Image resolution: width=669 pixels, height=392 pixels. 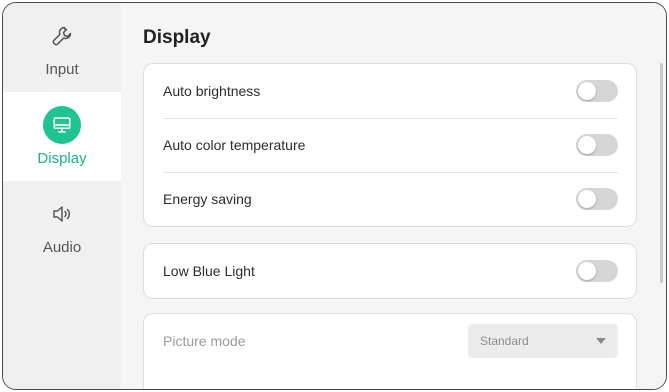 I want to click on auto-color-temperature-toggle, so click(x=597, y=145).